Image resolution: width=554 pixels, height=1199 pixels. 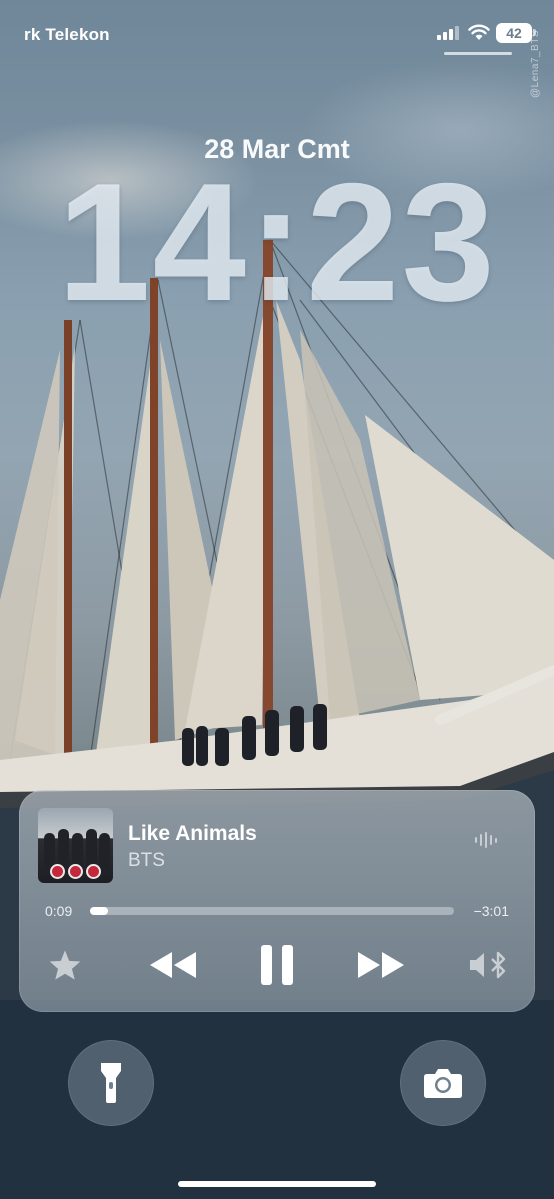 I want to click on rewind-icon, so click(x=173, y=965).